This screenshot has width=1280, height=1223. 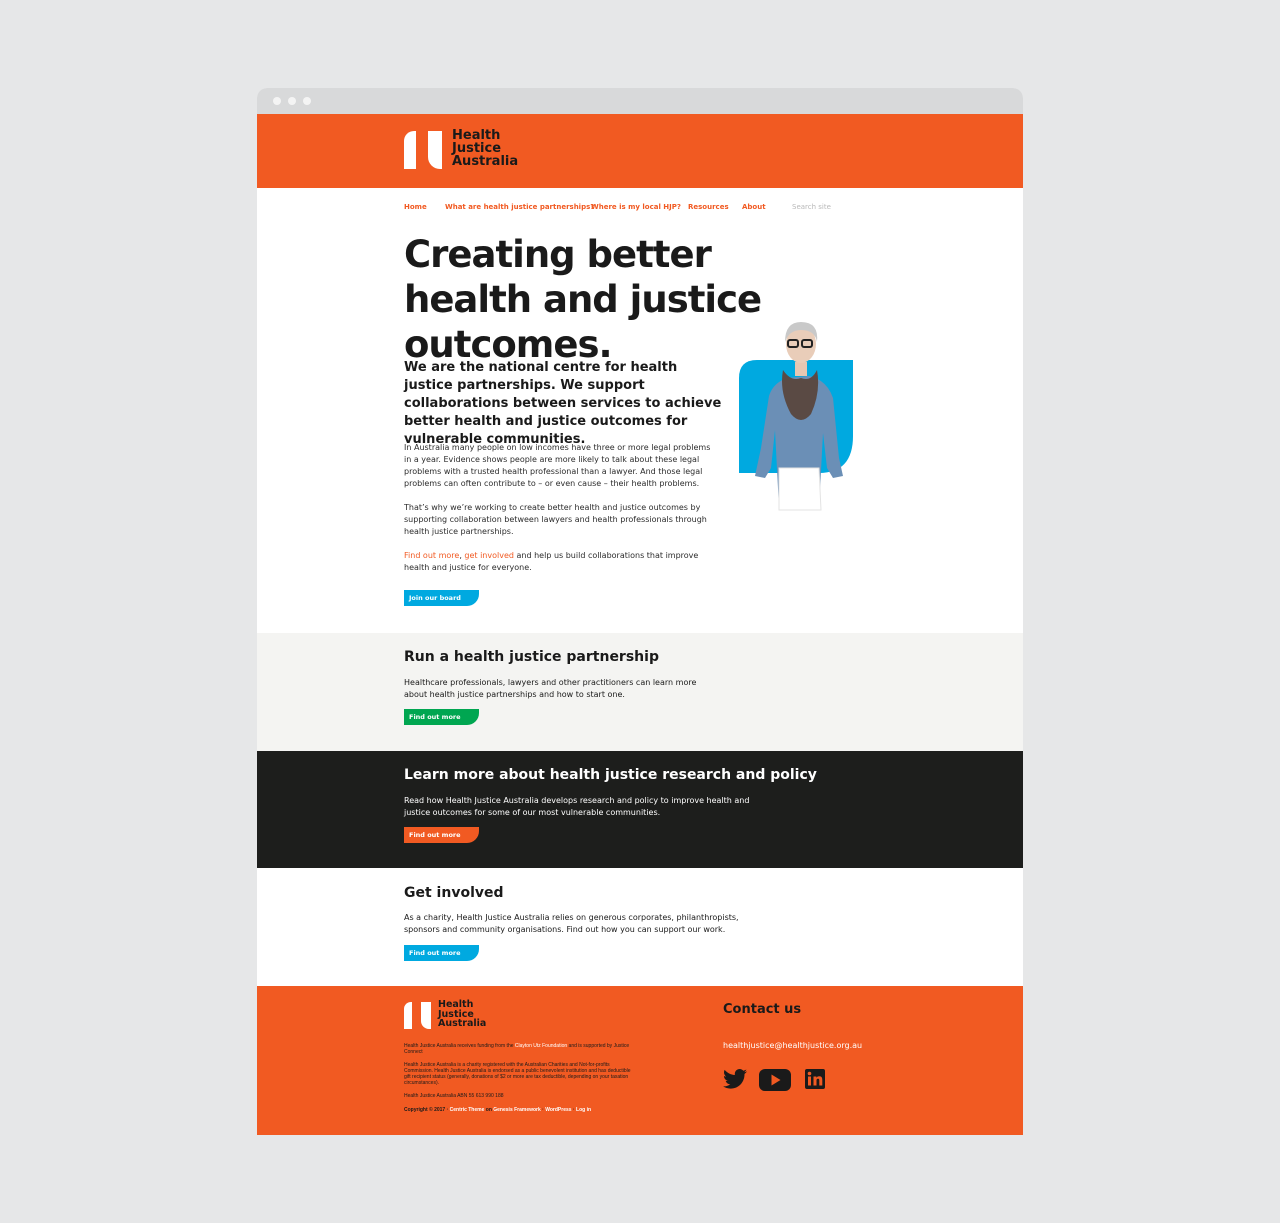 What do you see at coordinates (811, 207) in the screenshot?
I see `search-input: Search site` at bounding box center [811, 207].